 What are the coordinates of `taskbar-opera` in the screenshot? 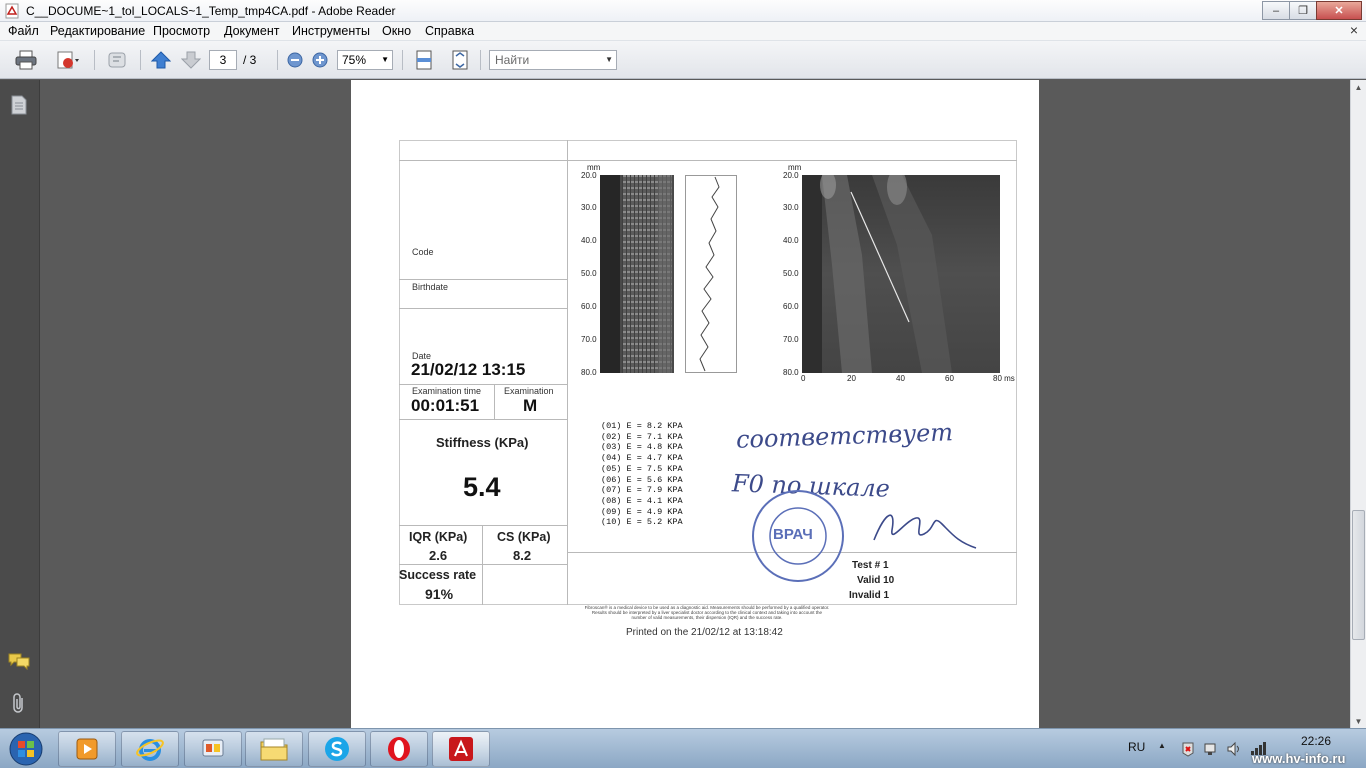 It's located at (399, 749).